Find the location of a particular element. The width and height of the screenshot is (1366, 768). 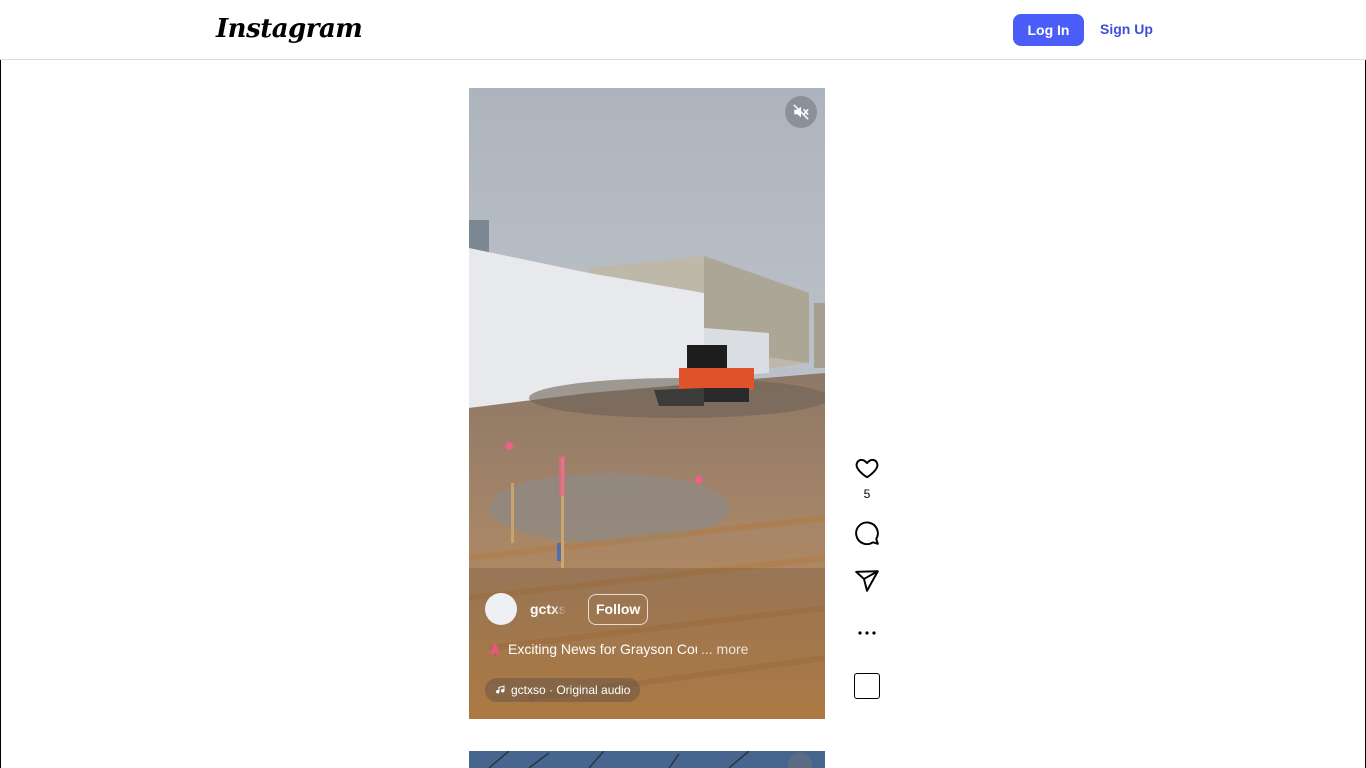

more-options-button is located at coordinates (867, 633).